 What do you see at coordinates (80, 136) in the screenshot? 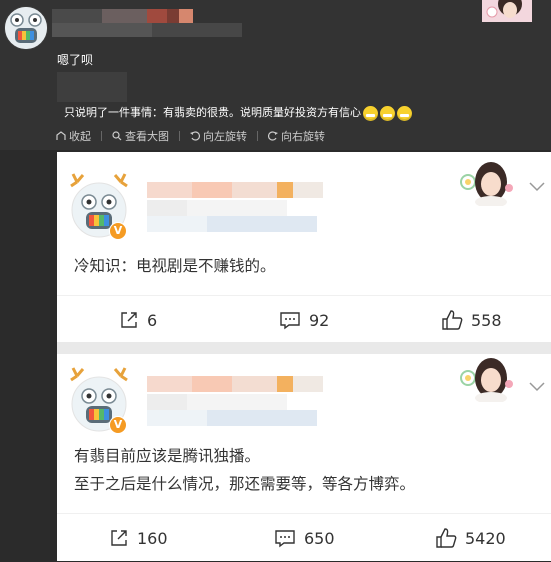
I see `collapse-label: 收起` at bounding box center [80, 136].